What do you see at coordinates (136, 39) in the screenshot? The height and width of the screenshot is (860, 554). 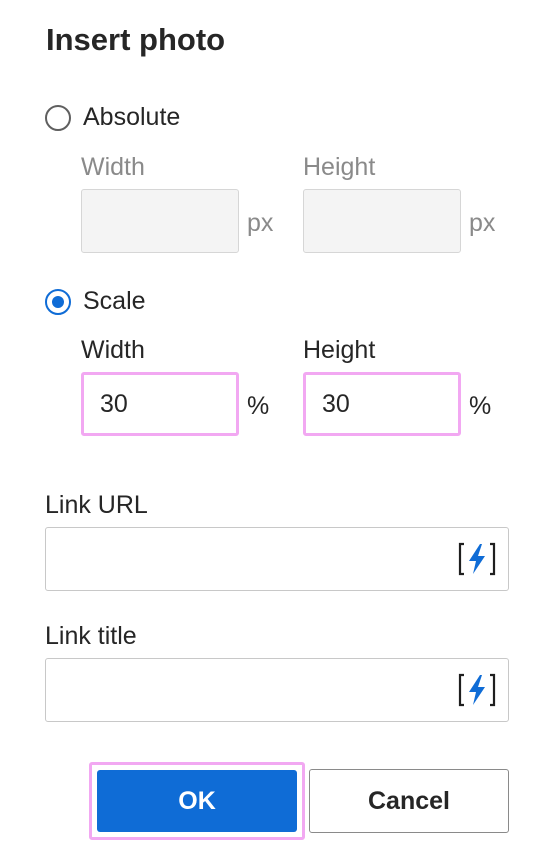 I see `dialog-title: Insert photo` at bounding box center [136, 39].